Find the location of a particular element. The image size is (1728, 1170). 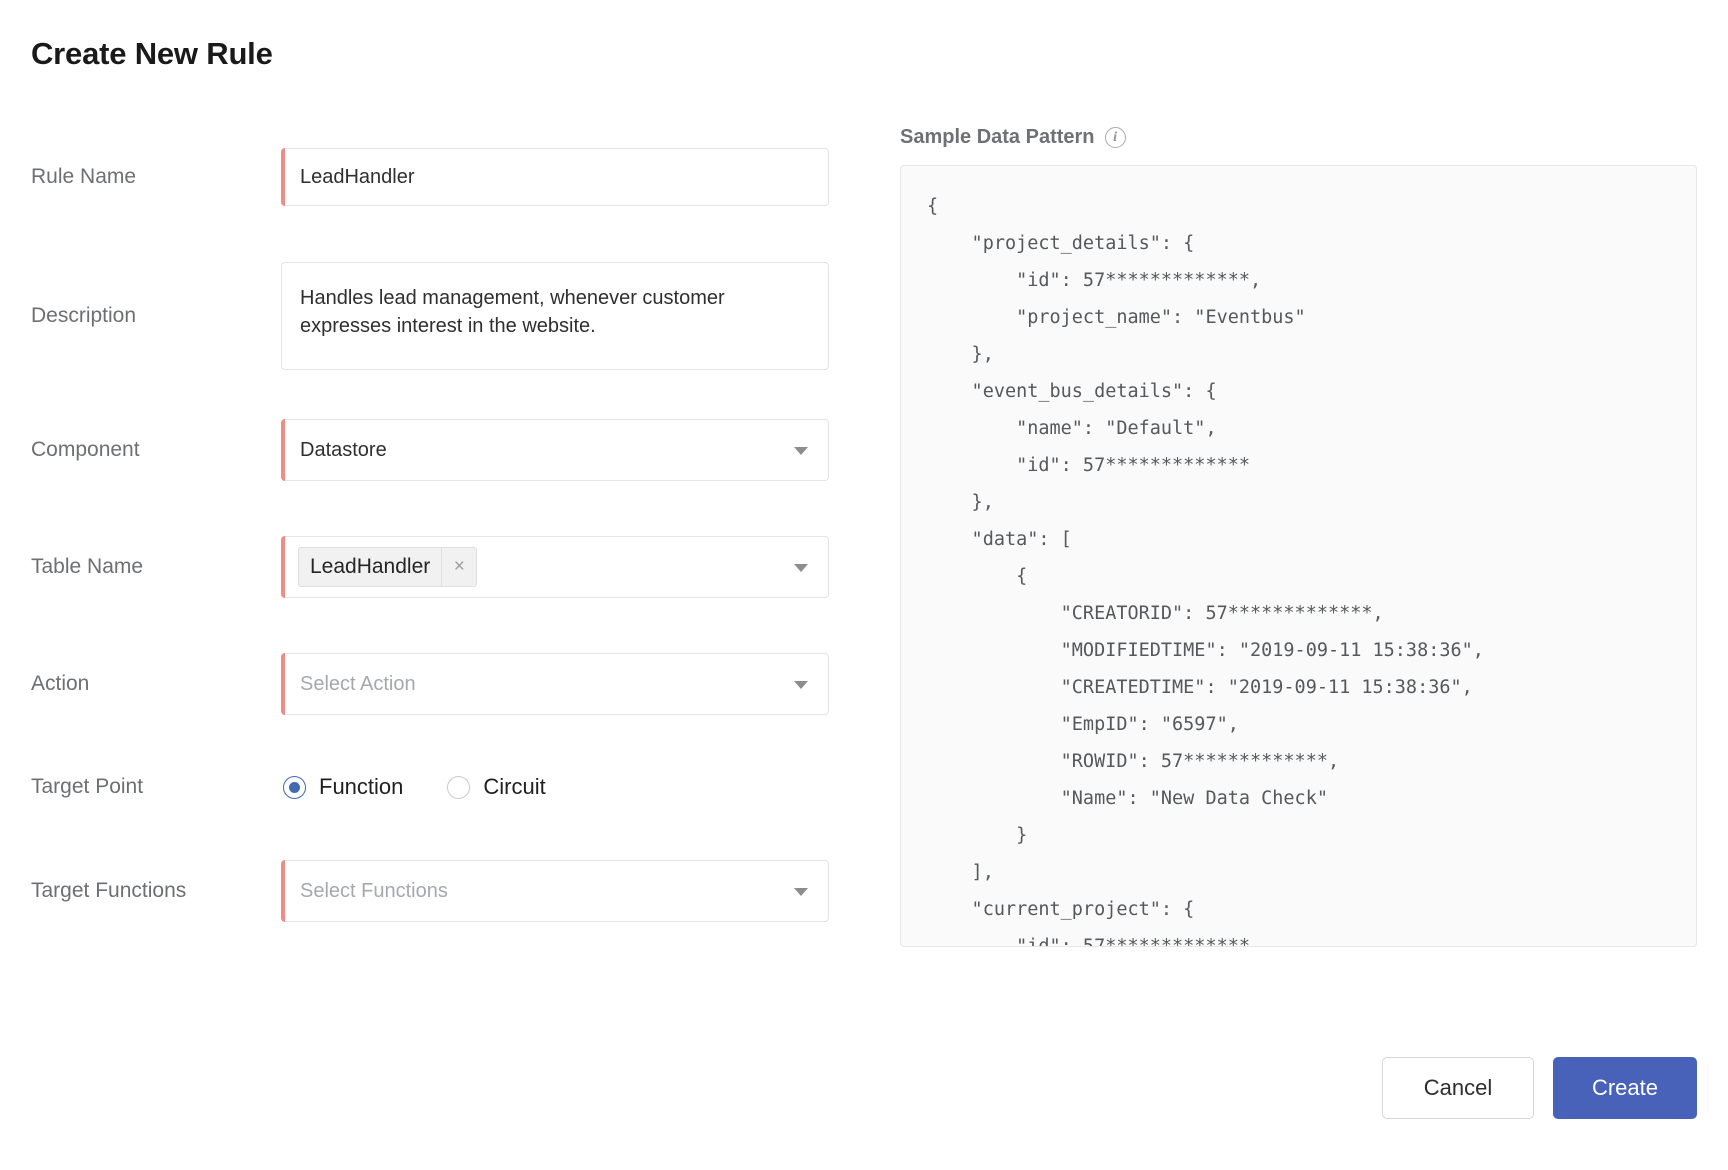

component-value: Datastore is located at coordinates (343, 449).